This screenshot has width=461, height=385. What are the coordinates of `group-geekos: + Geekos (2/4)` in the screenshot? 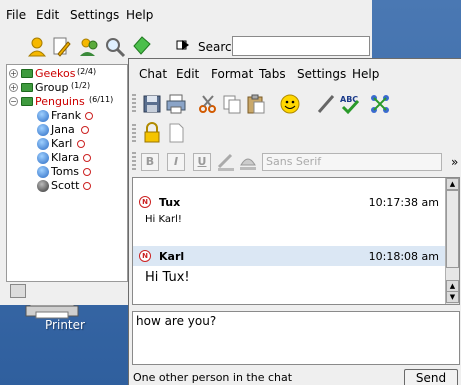 It's located at (67, 74).